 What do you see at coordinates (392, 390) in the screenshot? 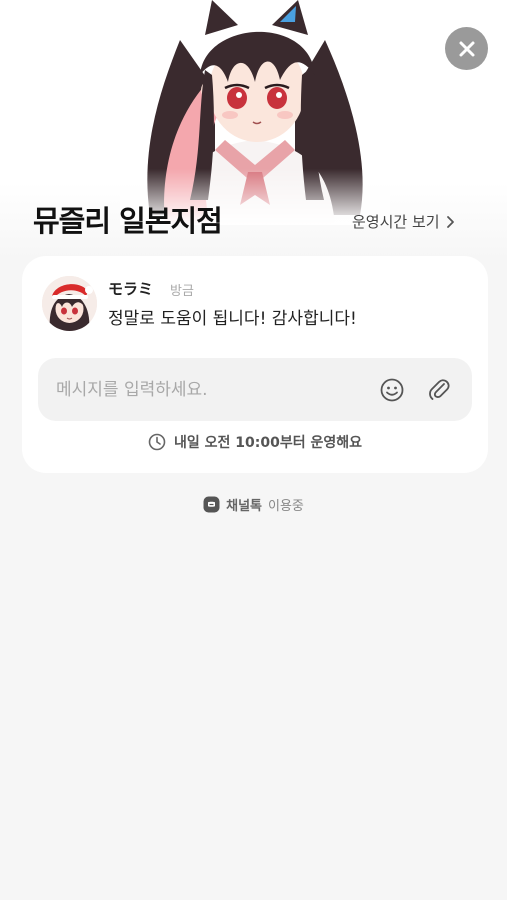
I see `smiley-icon` at bounding box center [392, 390].